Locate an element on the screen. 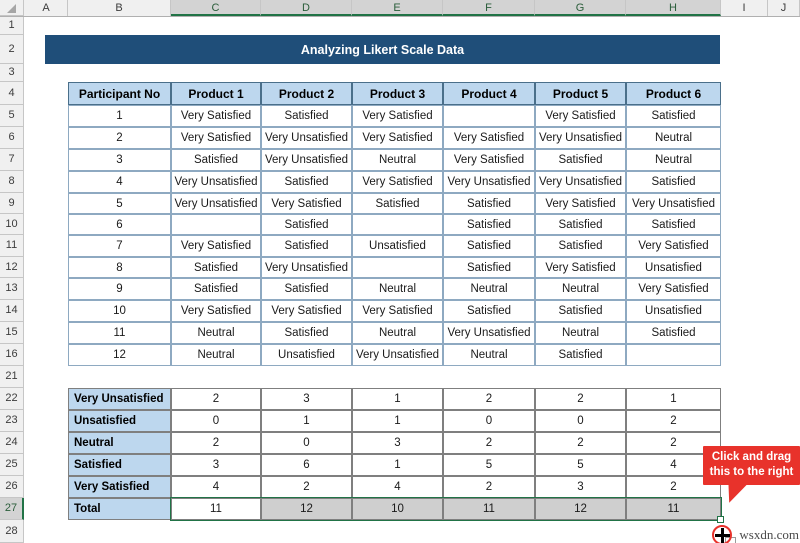 The height and width of the screenshot is (543, 800). table-cell: 3 is located at coordinates (119, 160).